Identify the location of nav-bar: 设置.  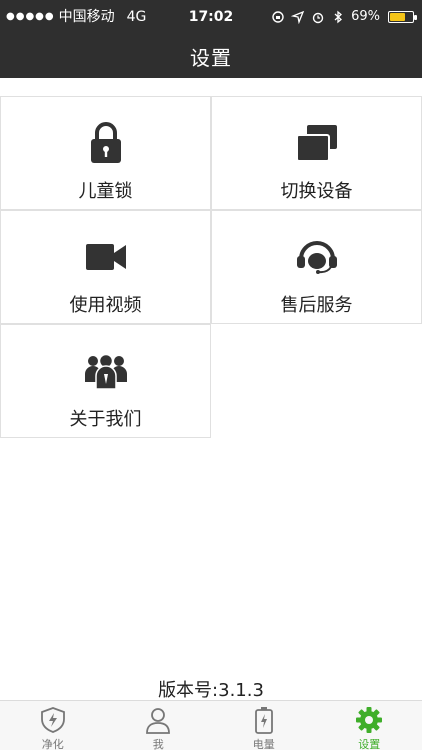
(211, 56).